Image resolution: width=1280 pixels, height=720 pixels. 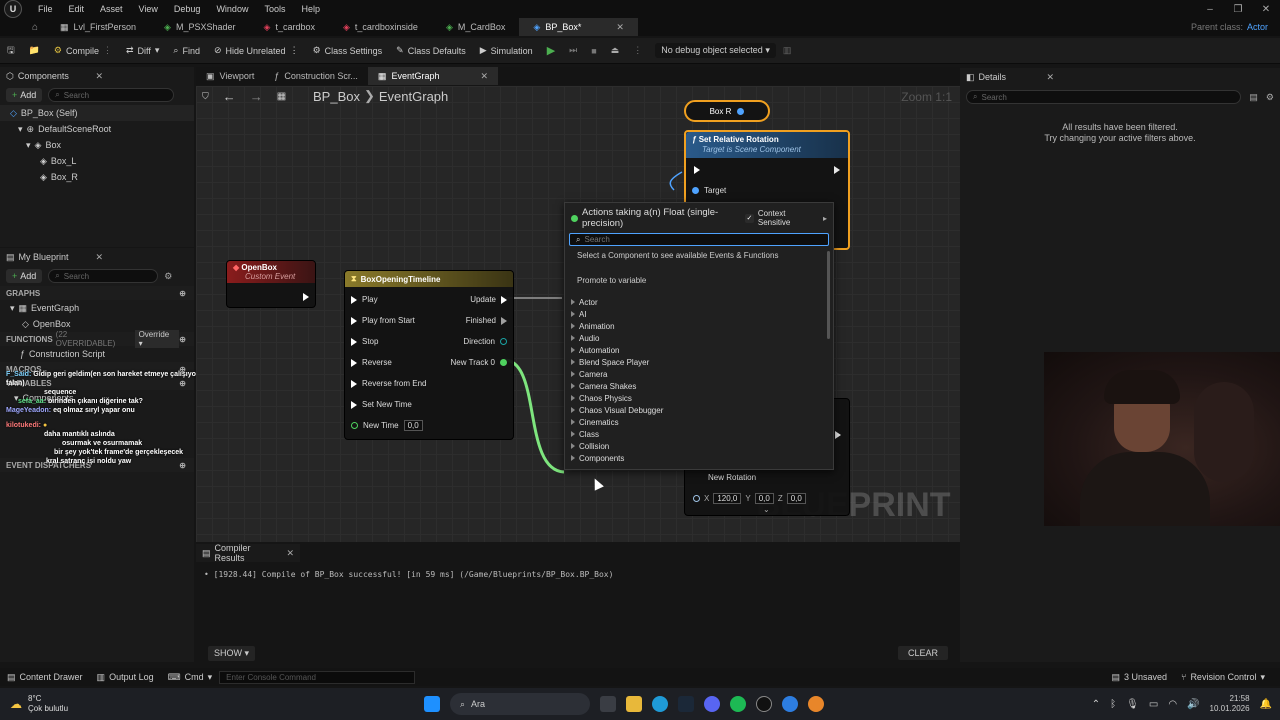 I want to click on edge-icon, so click(x=660, y=704).